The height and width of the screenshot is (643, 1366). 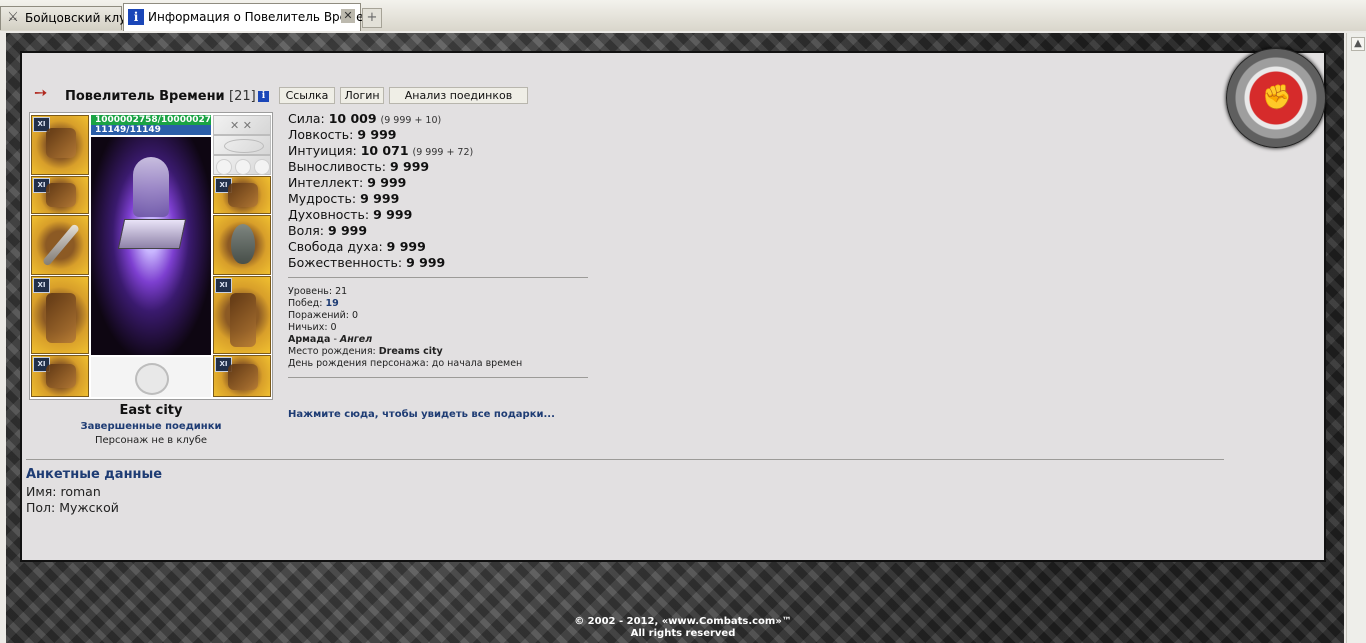 What do you see at coordinates (683, 621) in the screenshot?
I see `copyright: © 2002 - 2012, «www.Combats.com»™` at bounding box center [683, 621].